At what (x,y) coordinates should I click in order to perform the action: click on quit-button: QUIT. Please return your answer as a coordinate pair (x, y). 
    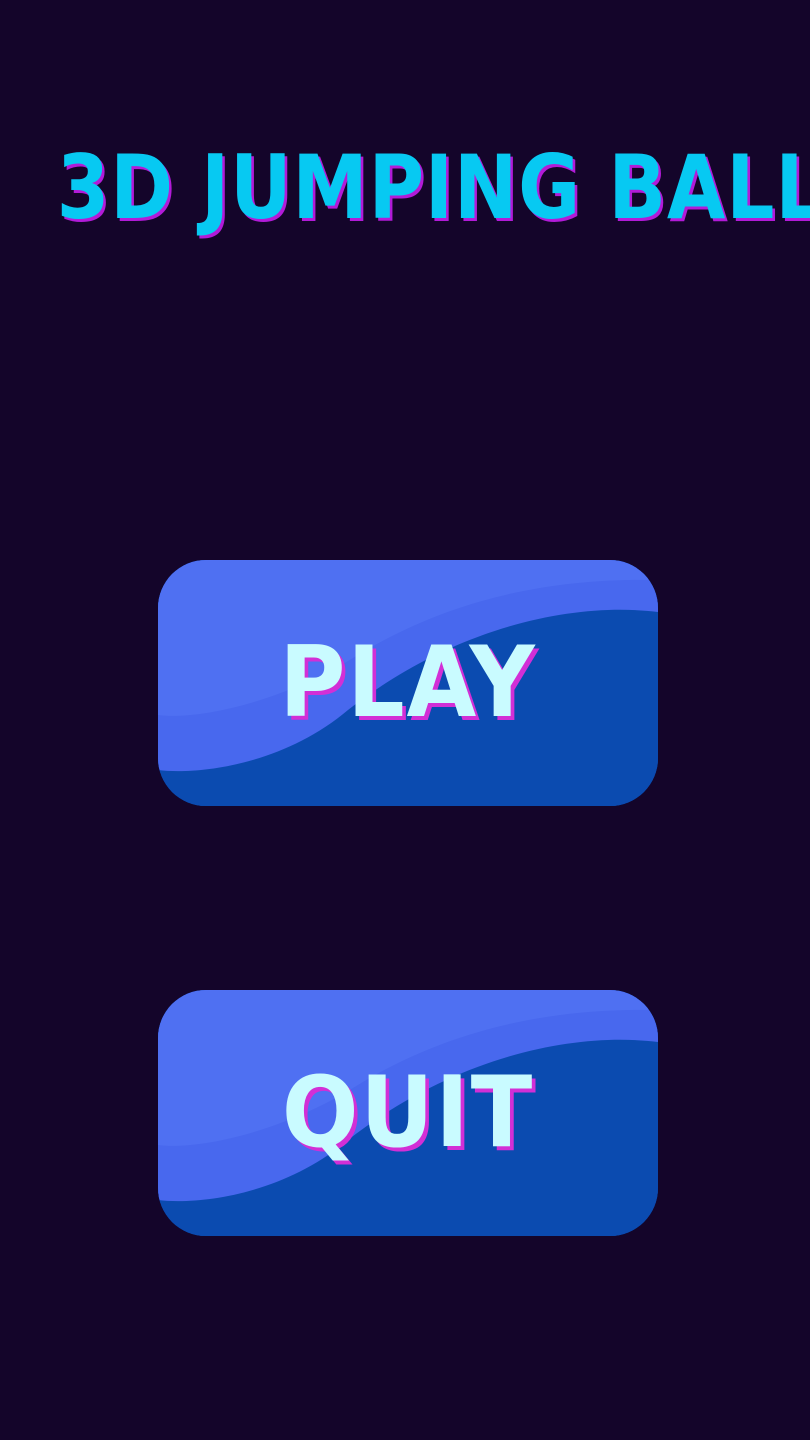
    Looking at the image, I should click on (408, 1113).